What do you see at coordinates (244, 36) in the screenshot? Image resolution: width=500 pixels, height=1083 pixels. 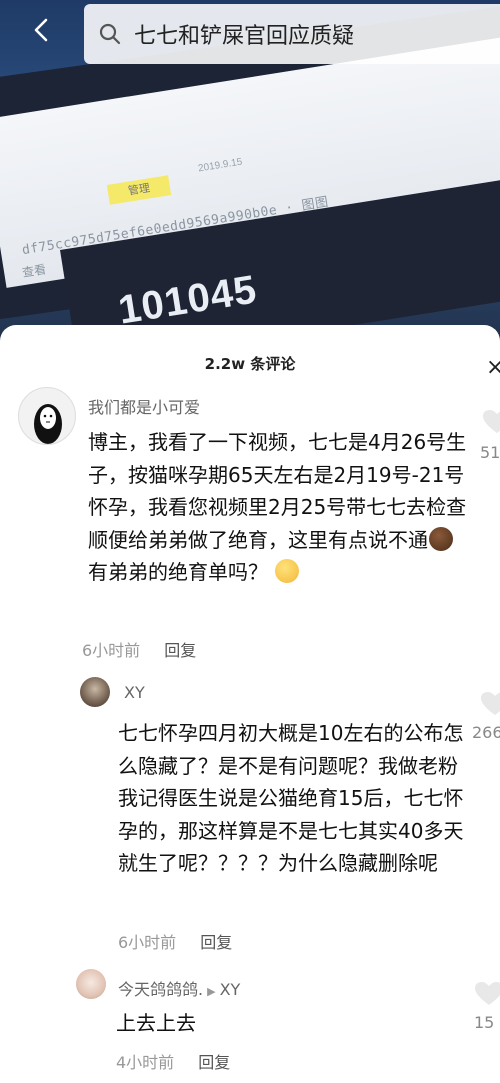 I see `search-query: 七七和铲屎官回应质疑` at bounding box center [244, 36].